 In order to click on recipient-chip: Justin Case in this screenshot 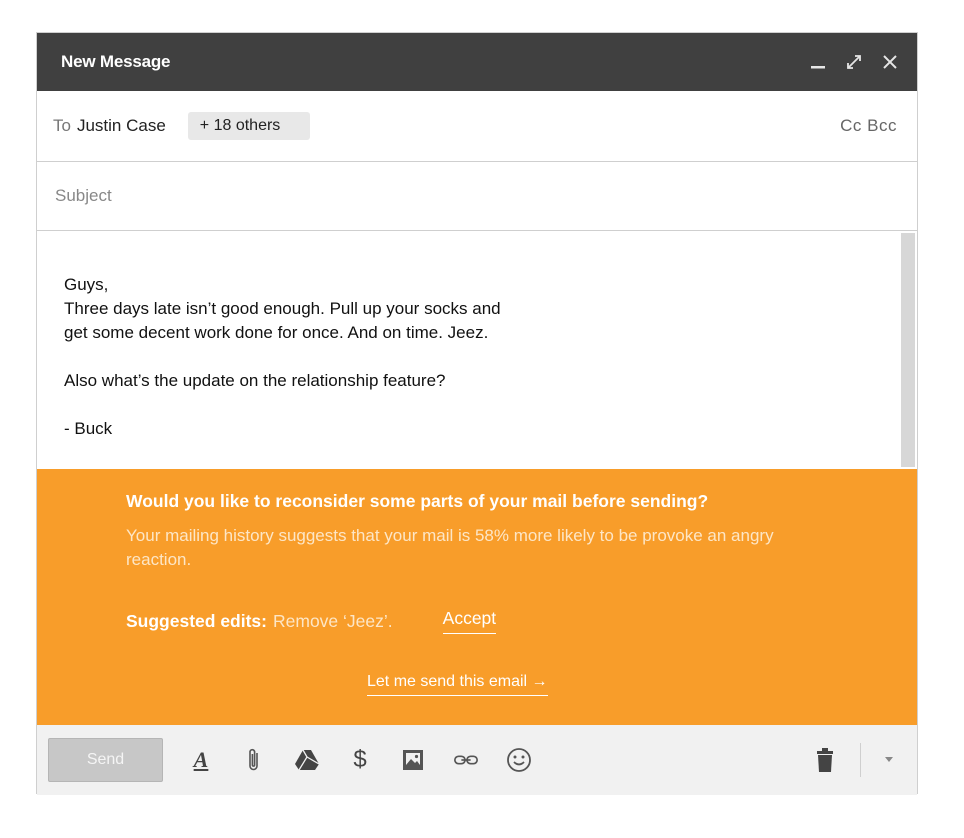, I will do `click(121, 126)`.